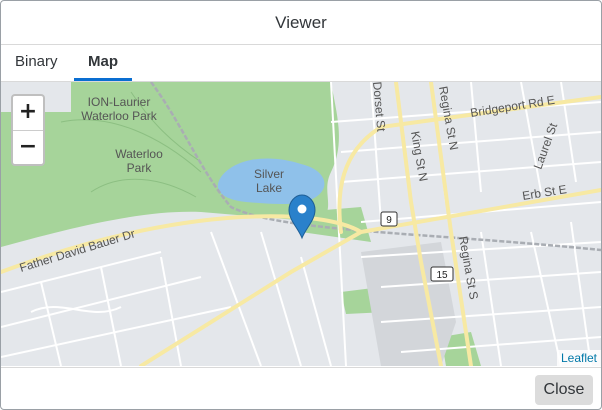 This screenshot has width=602, height=410. What do you see at coordinates (301, 23) in the screenshot?
I see `dialog-title: Viewer` at bounding box center [301, 23].